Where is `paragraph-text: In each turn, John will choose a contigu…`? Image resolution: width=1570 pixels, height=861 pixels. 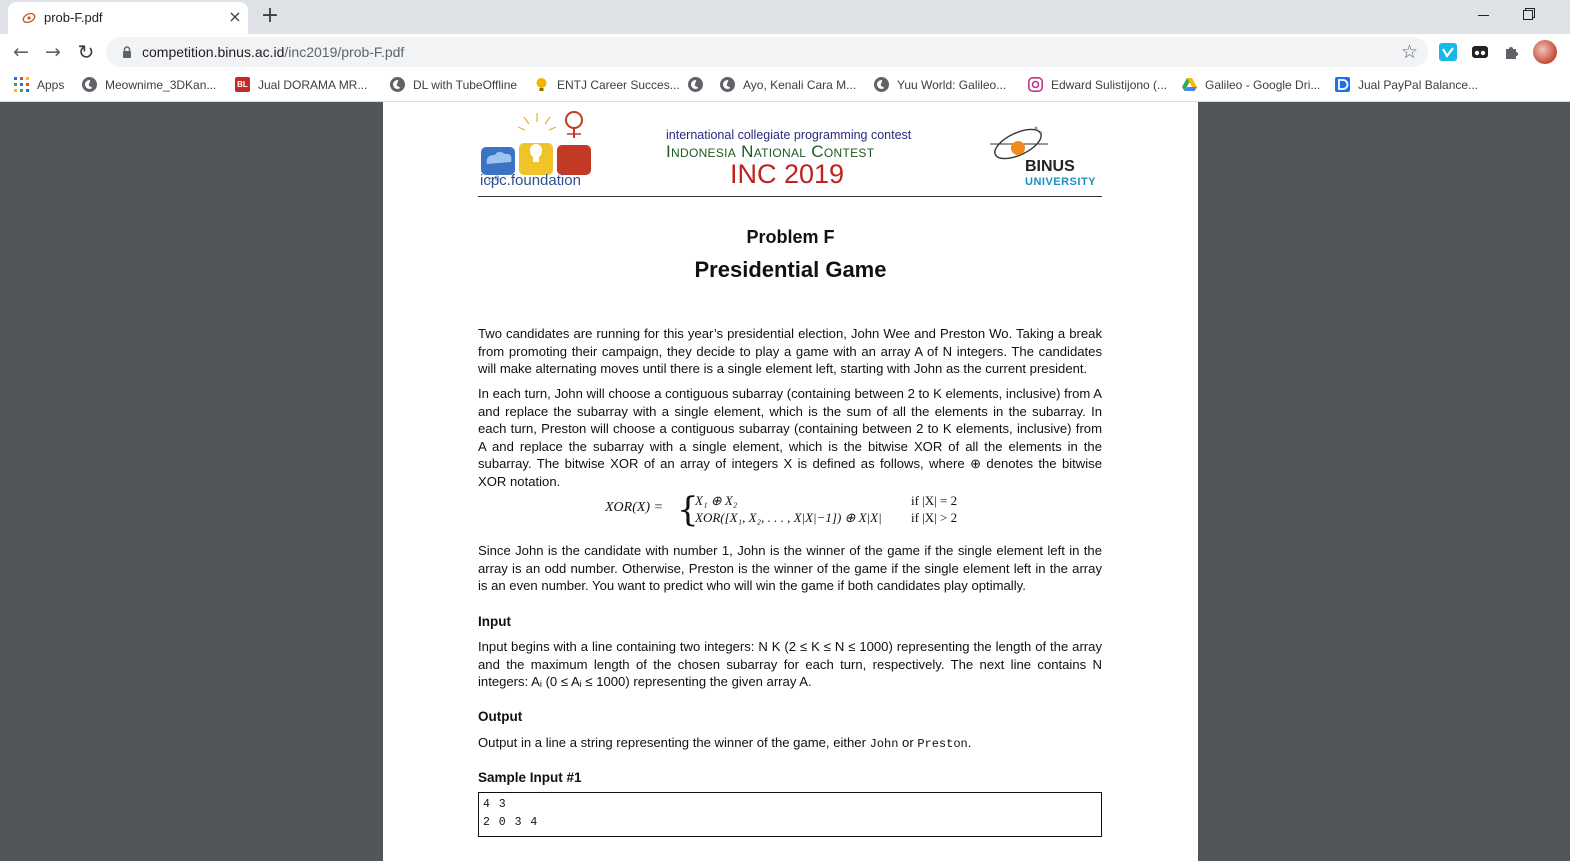
paragraph-text: In each turn, John will choose a contigu… is located at coordinates (790, 437).